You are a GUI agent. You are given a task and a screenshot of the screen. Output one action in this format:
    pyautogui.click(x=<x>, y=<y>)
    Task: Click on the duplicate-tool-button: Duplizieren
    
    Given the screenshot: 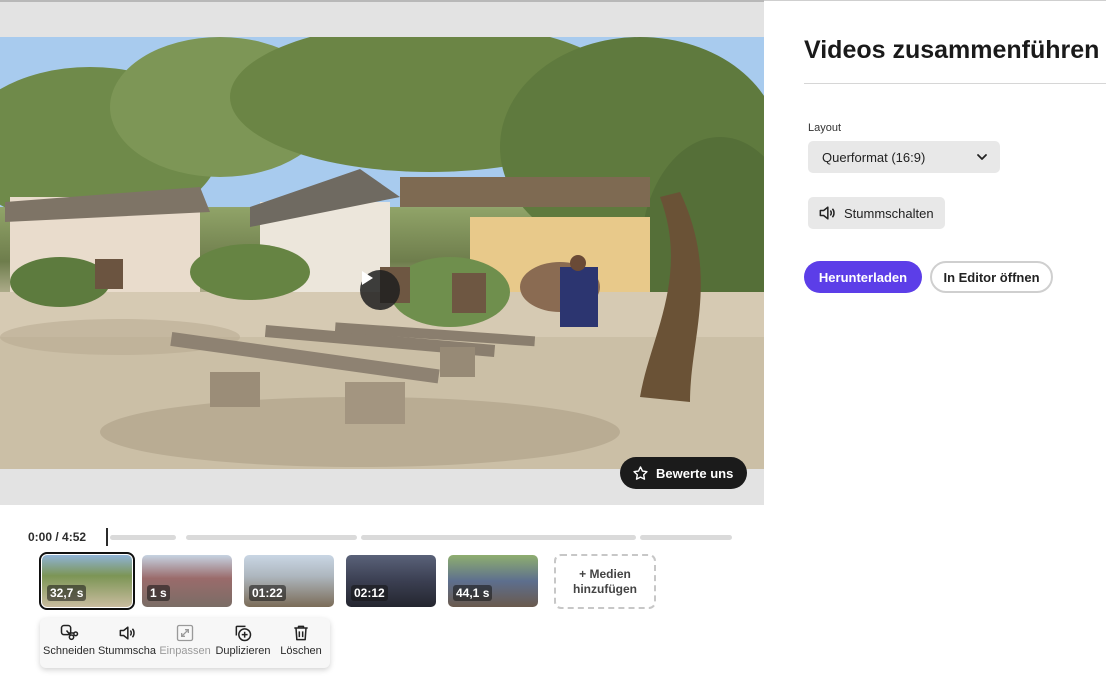 What is the action you would take?
    pyautogui.click(x=243, y=640)
    